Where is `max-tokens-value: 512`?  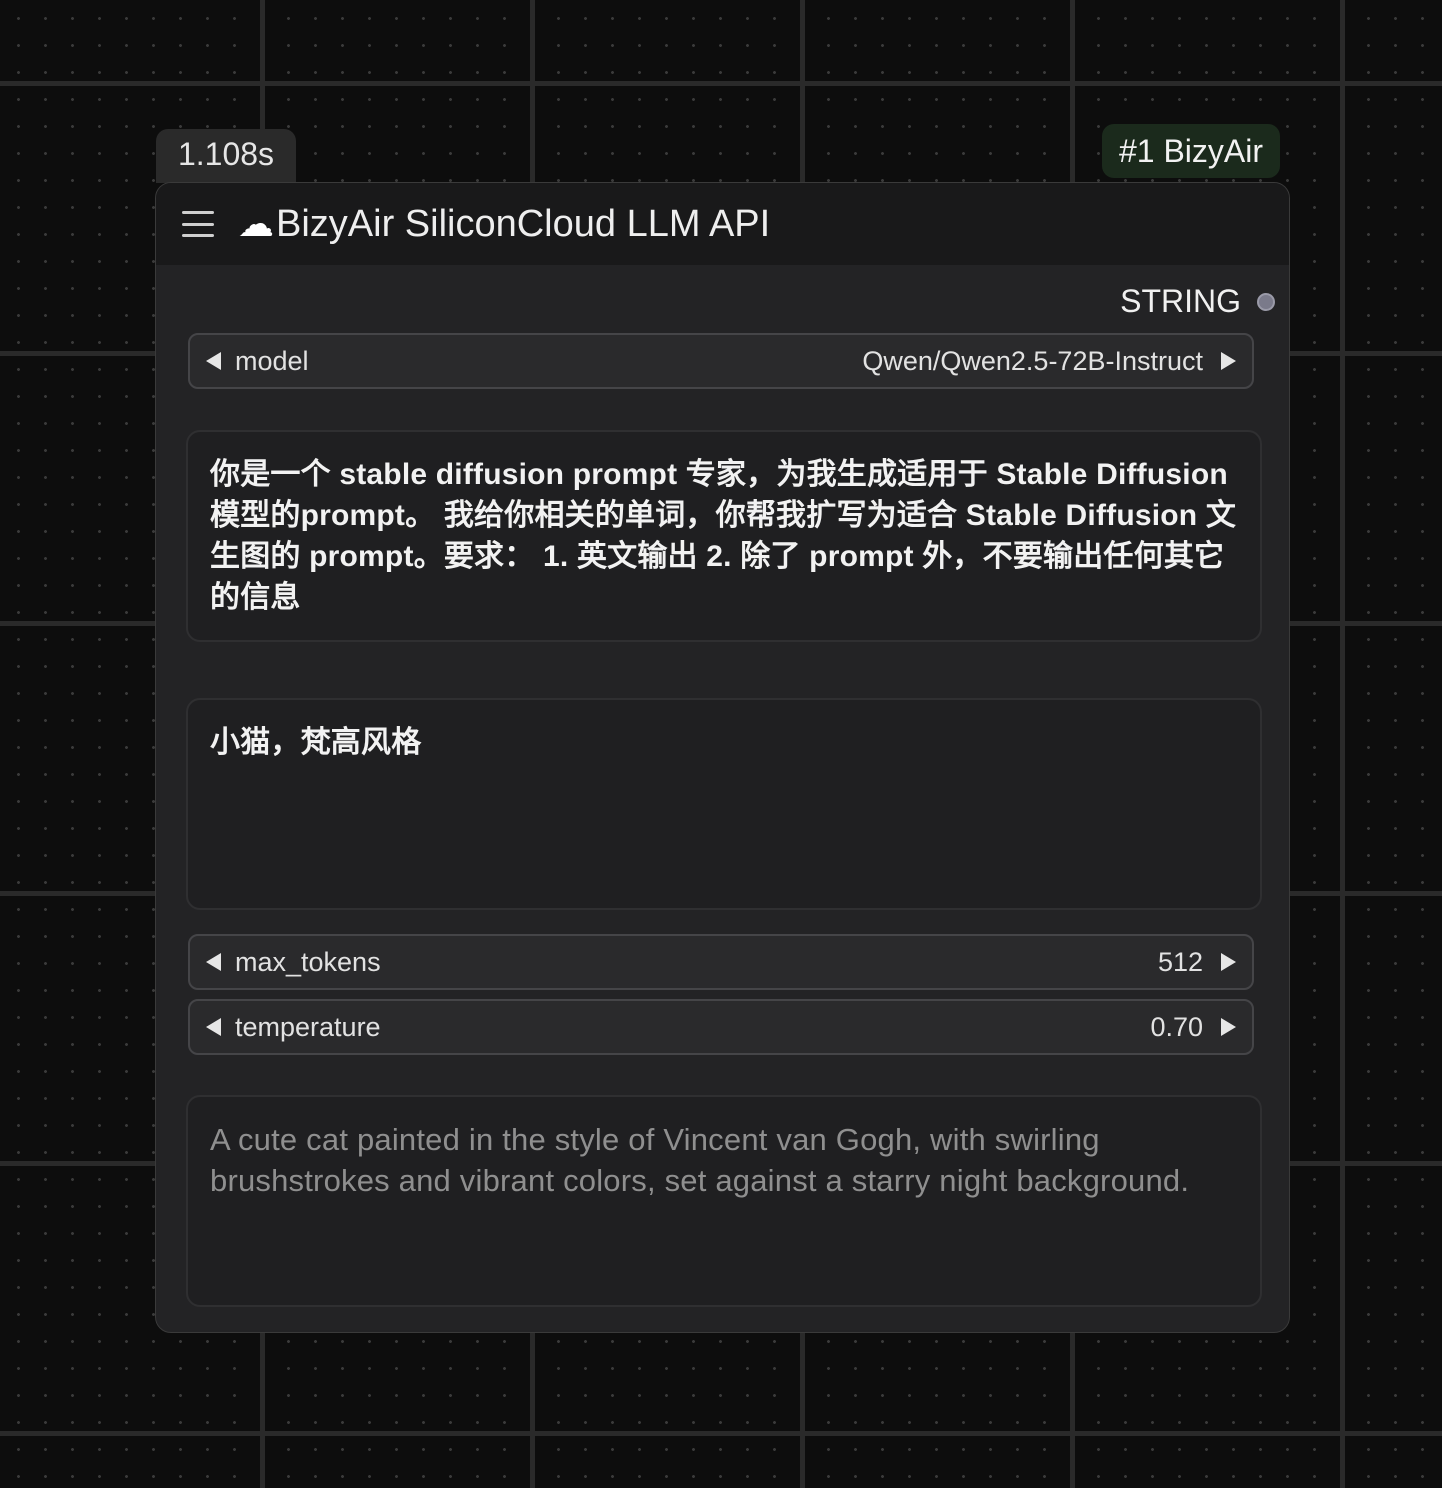
max-tokens-value: 512 is located at coordinates (1180, 961).